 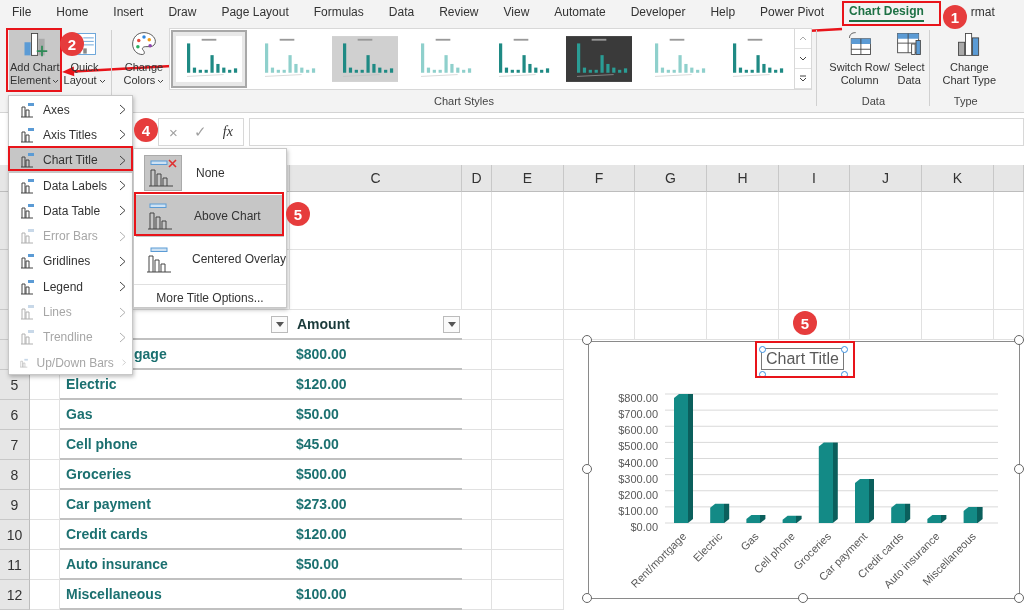 What do you see at coordinates (70, 135) in the screenshot?
I see `menu-item: Axis Titles` at bounding box center [70, 135].